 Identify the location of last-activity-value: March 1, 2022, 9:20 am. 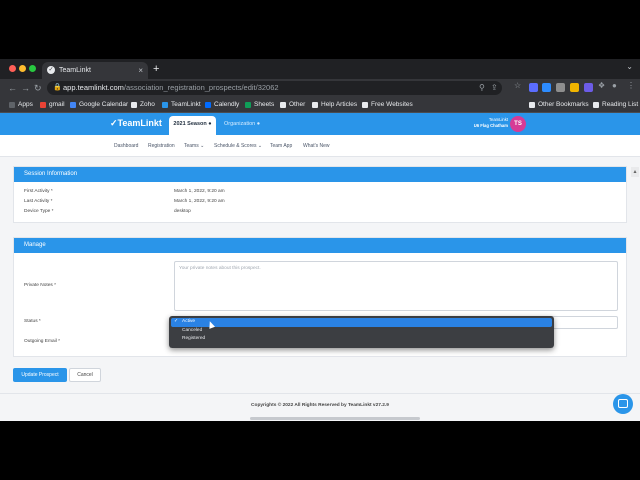
(199, 201).